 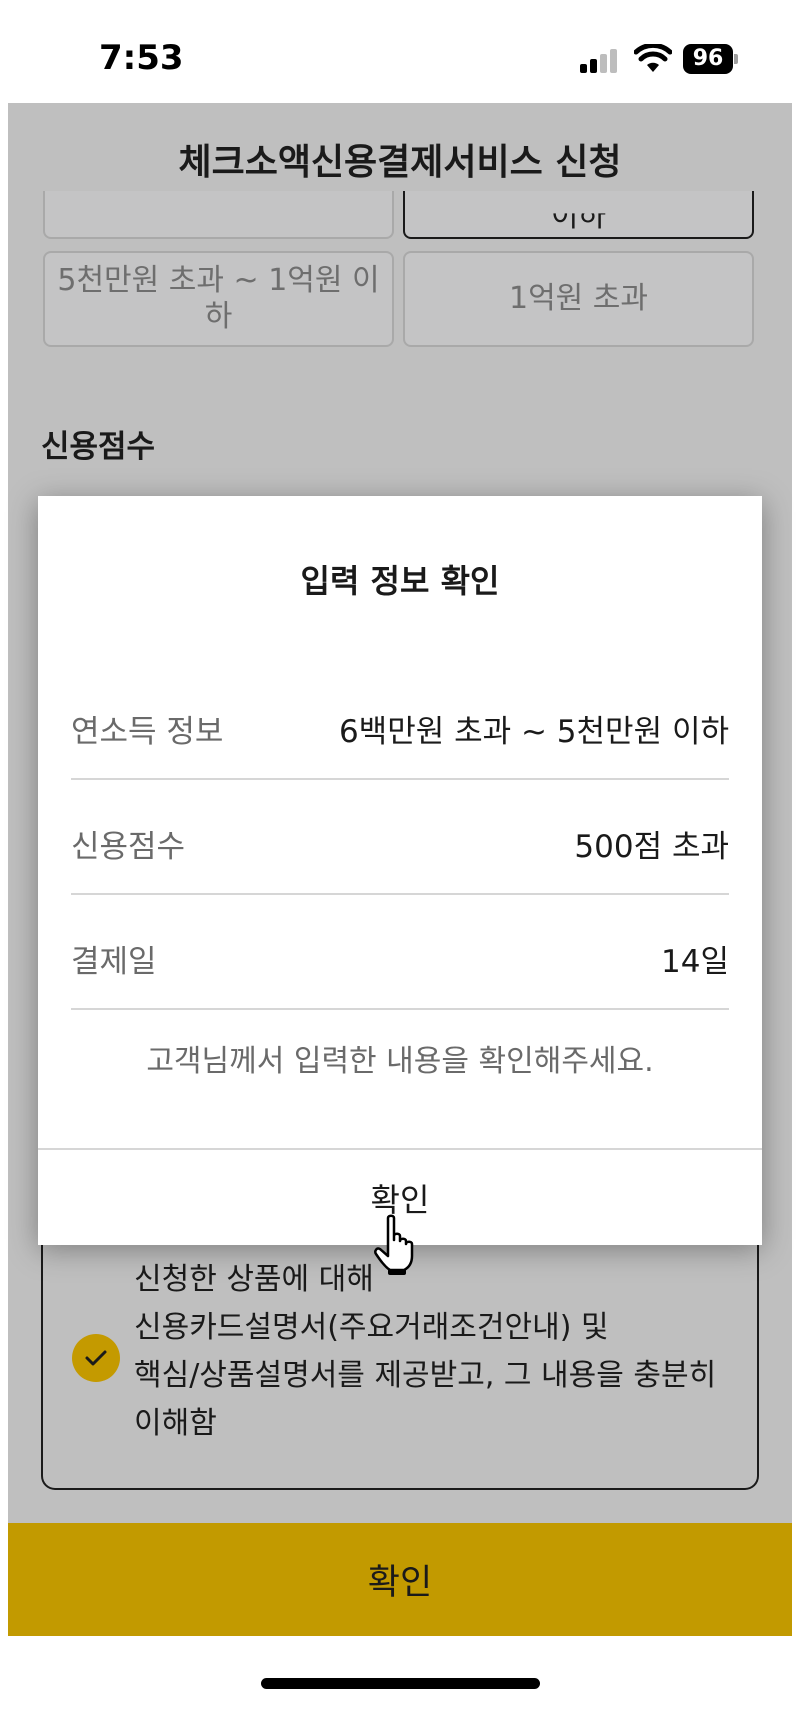 What do you see at coordinates (114, 962) in the screenshot?
I see `info-label: 결제일` at bounding box center [114, 962].